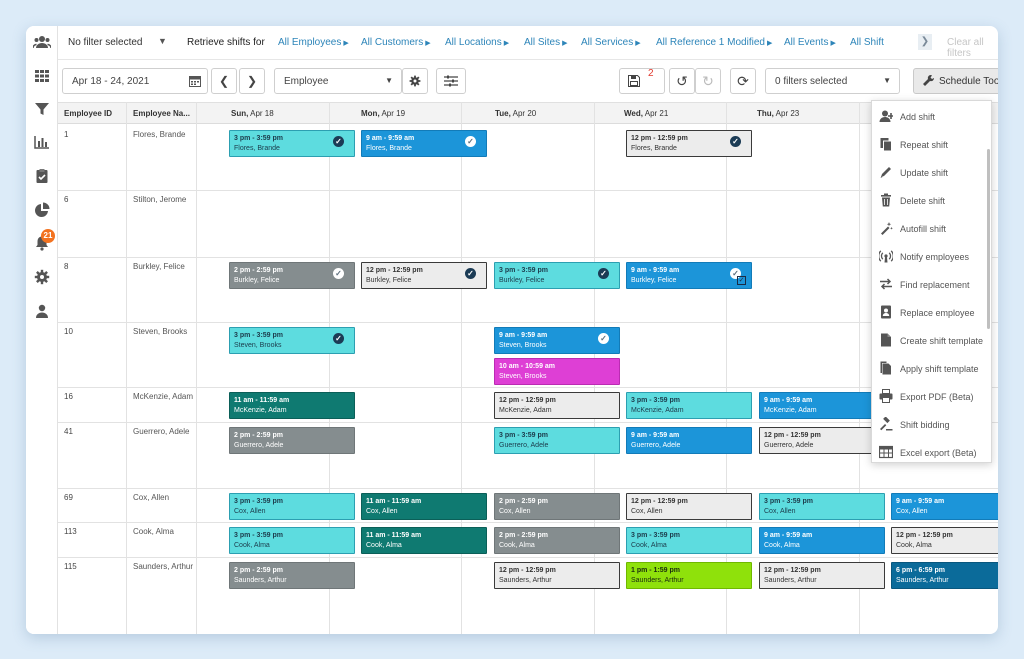 This screenshot has height=659, width=1024. I want to click on header-day-tue: Tue, Apr 20, so click(515, 113).